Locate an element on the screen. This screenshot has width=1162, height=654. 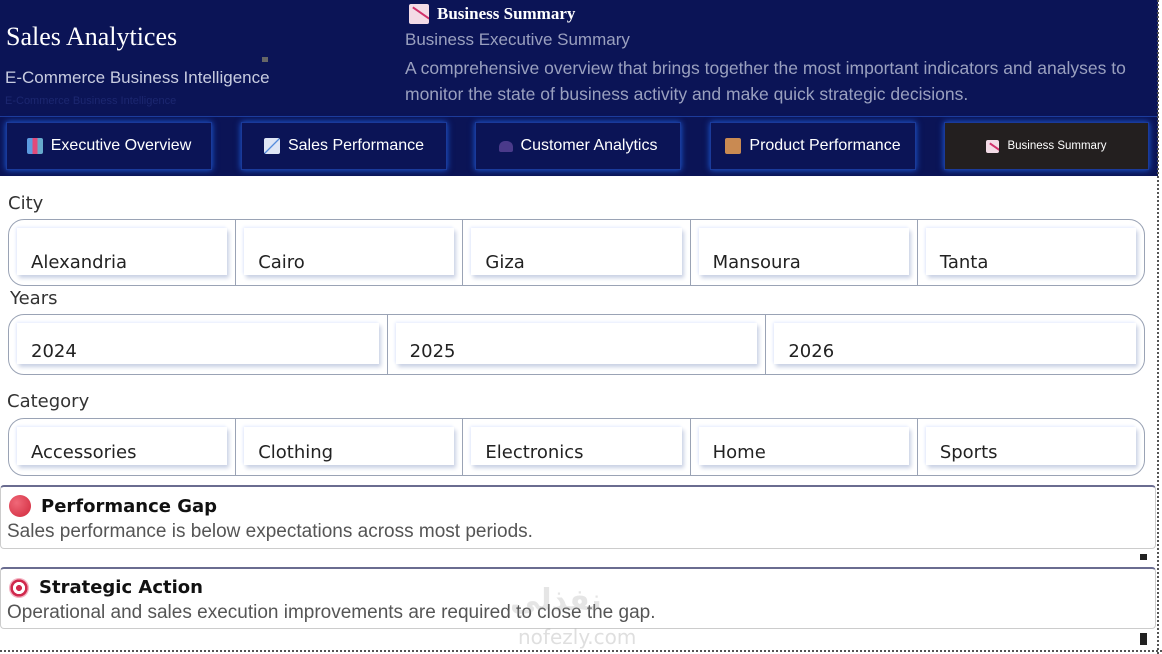
city-option: Tanta is located at coordinates (1031, 251).